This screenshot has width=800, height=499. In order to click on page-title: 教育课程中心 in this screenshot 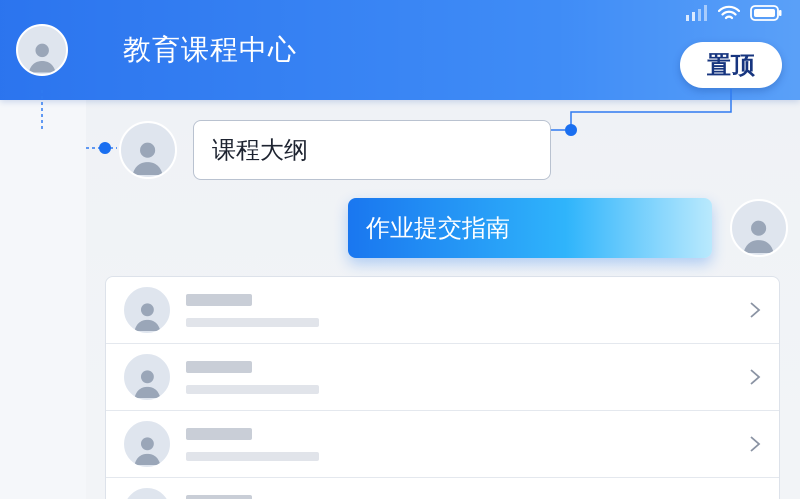, I will do `click(210, 50)`.